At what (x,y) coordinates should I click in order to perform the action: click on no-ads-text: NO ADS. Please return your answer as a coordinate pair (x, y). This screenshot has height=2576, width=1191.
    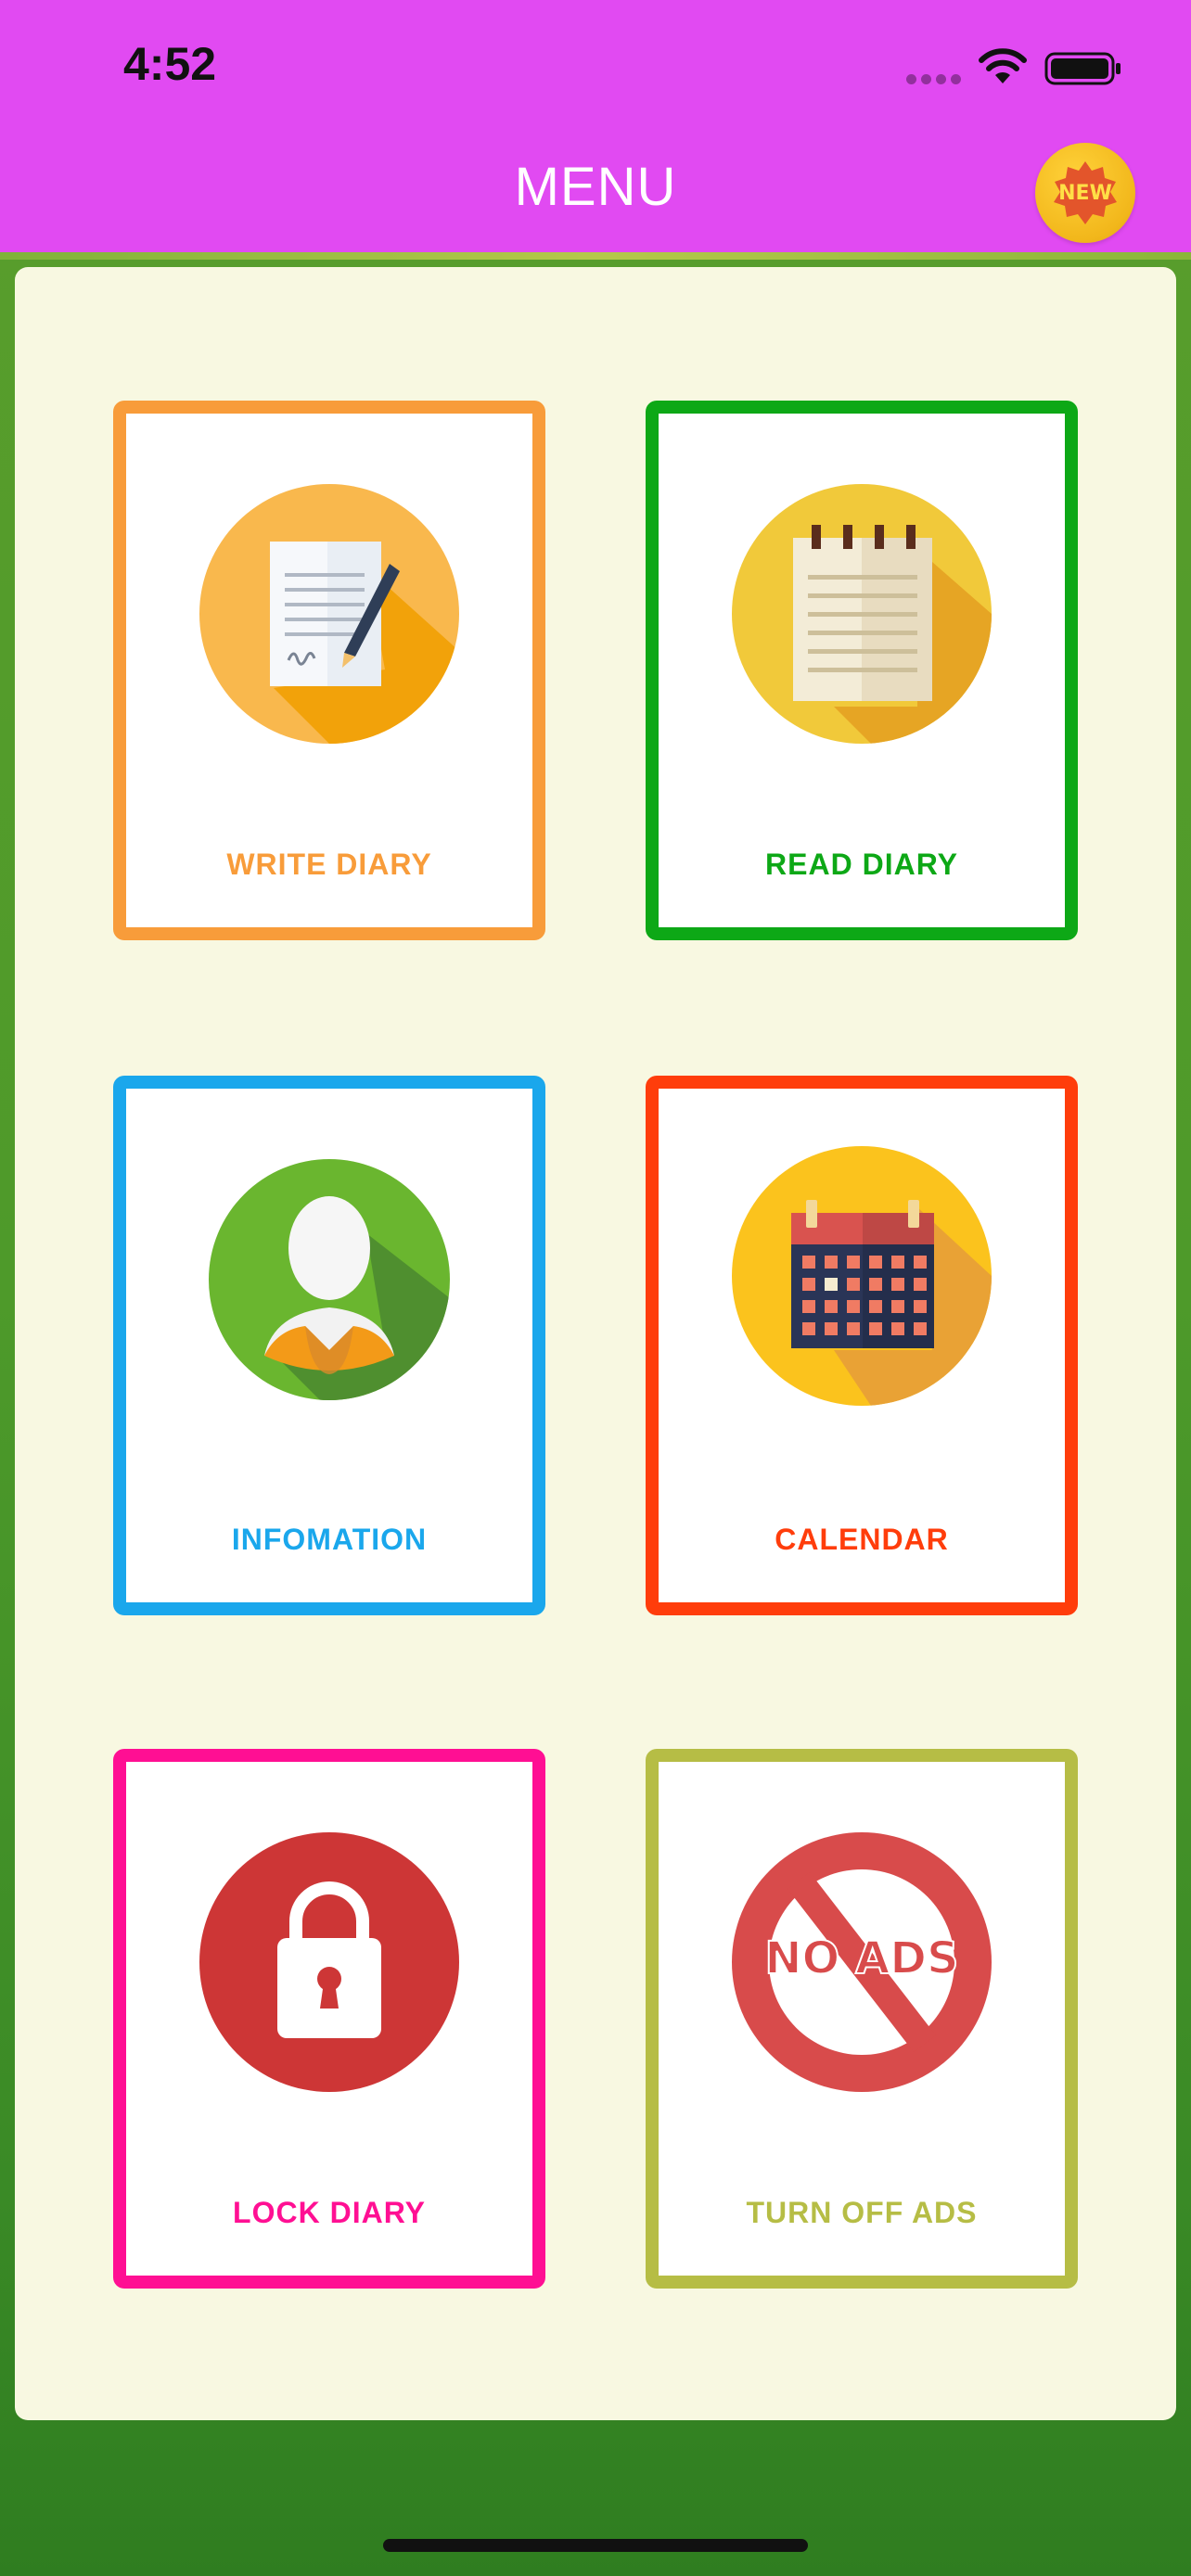
    Looking at the image, I should click on (861, 1958).